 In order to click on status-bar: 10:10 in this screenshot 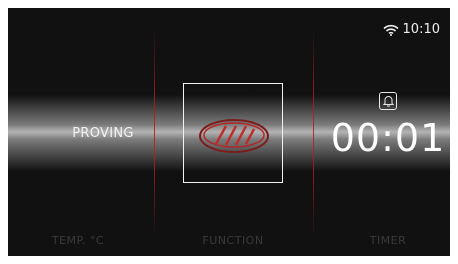, I will do `click(411, 29)`.